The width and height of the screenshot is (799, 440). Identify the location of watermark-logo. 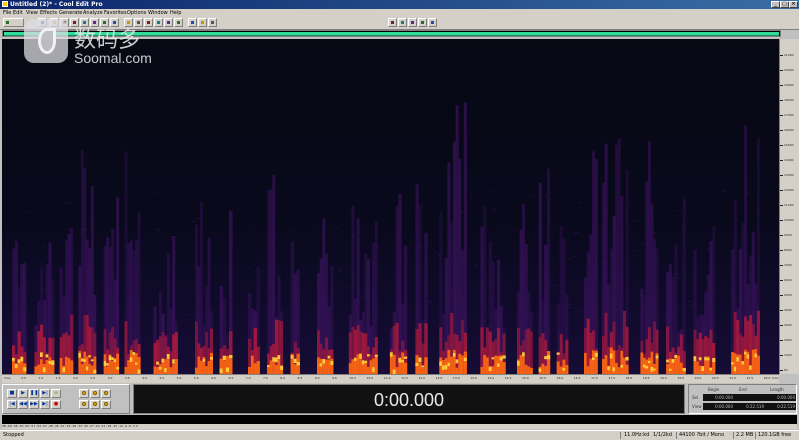
(46, 41).